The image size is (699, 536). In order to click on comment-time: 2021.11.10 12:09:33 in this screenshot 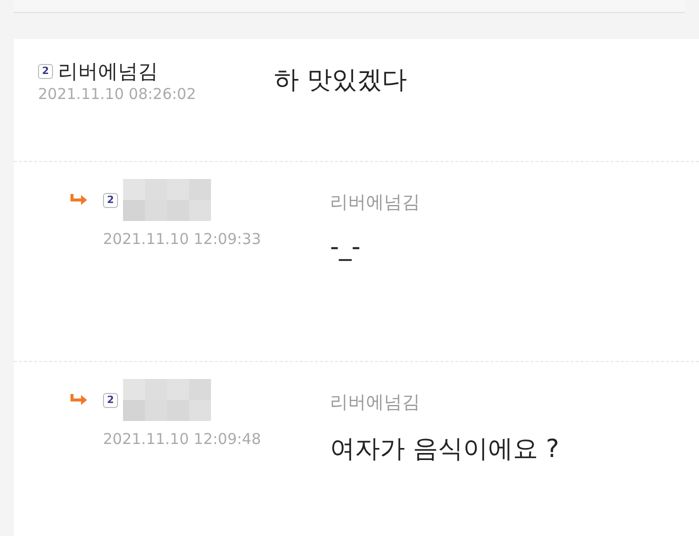, I will do `click(182, 239)`.